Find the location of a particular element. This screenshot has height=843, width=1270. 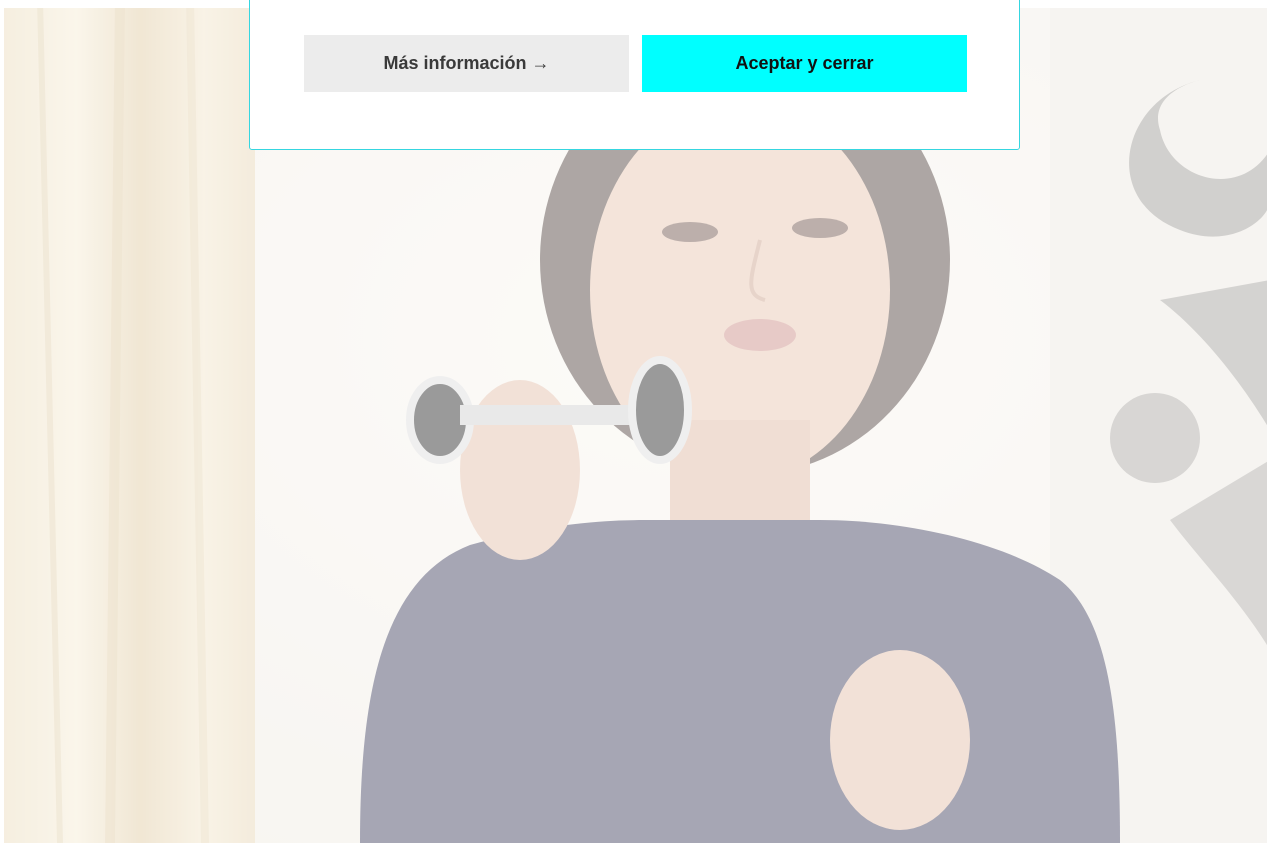

accept-and-close-button: Aceptar y cerrar is located at coordinates (804, 63).